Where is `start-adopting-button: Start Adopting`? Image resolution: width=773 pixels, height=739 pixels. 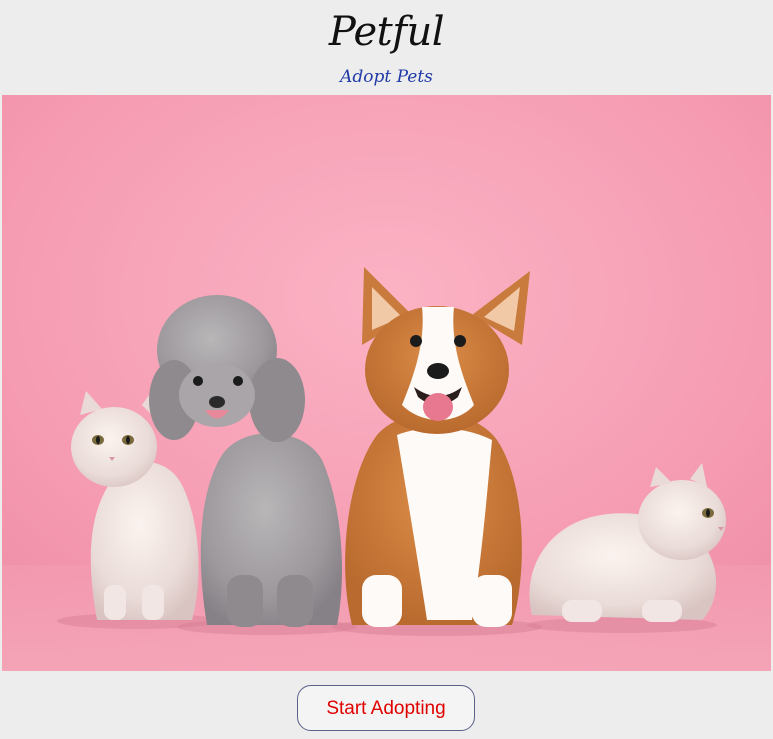 start-adopting-button: Start Adopting is located at coordinates (386, 708).